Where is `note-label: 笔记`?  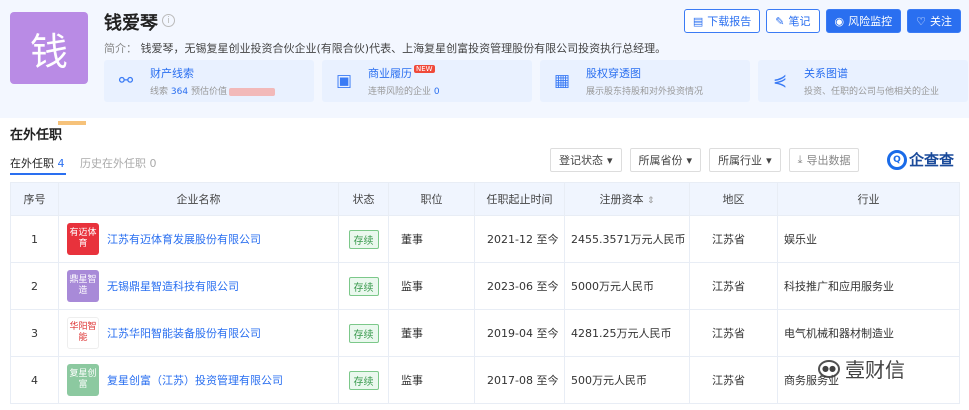 note-label: 笔记 is located at coordinates (799, 21).